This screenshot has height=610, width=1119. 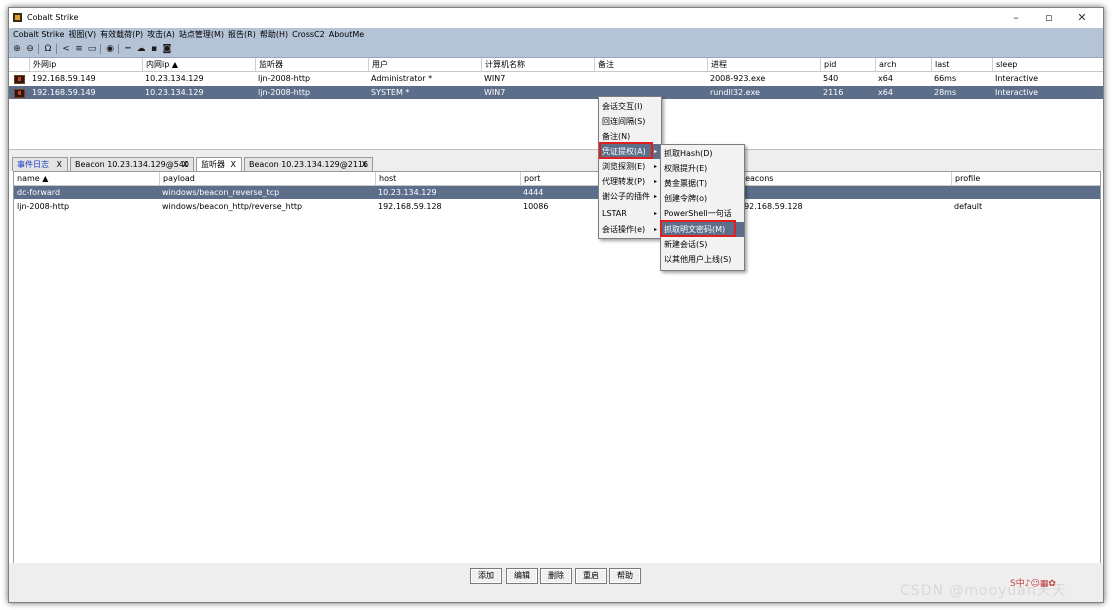 What do you see at coordinates (242, 34) in the screenshot?
I see `menu-report: 报告(R)` at bounding box center [242, 34].